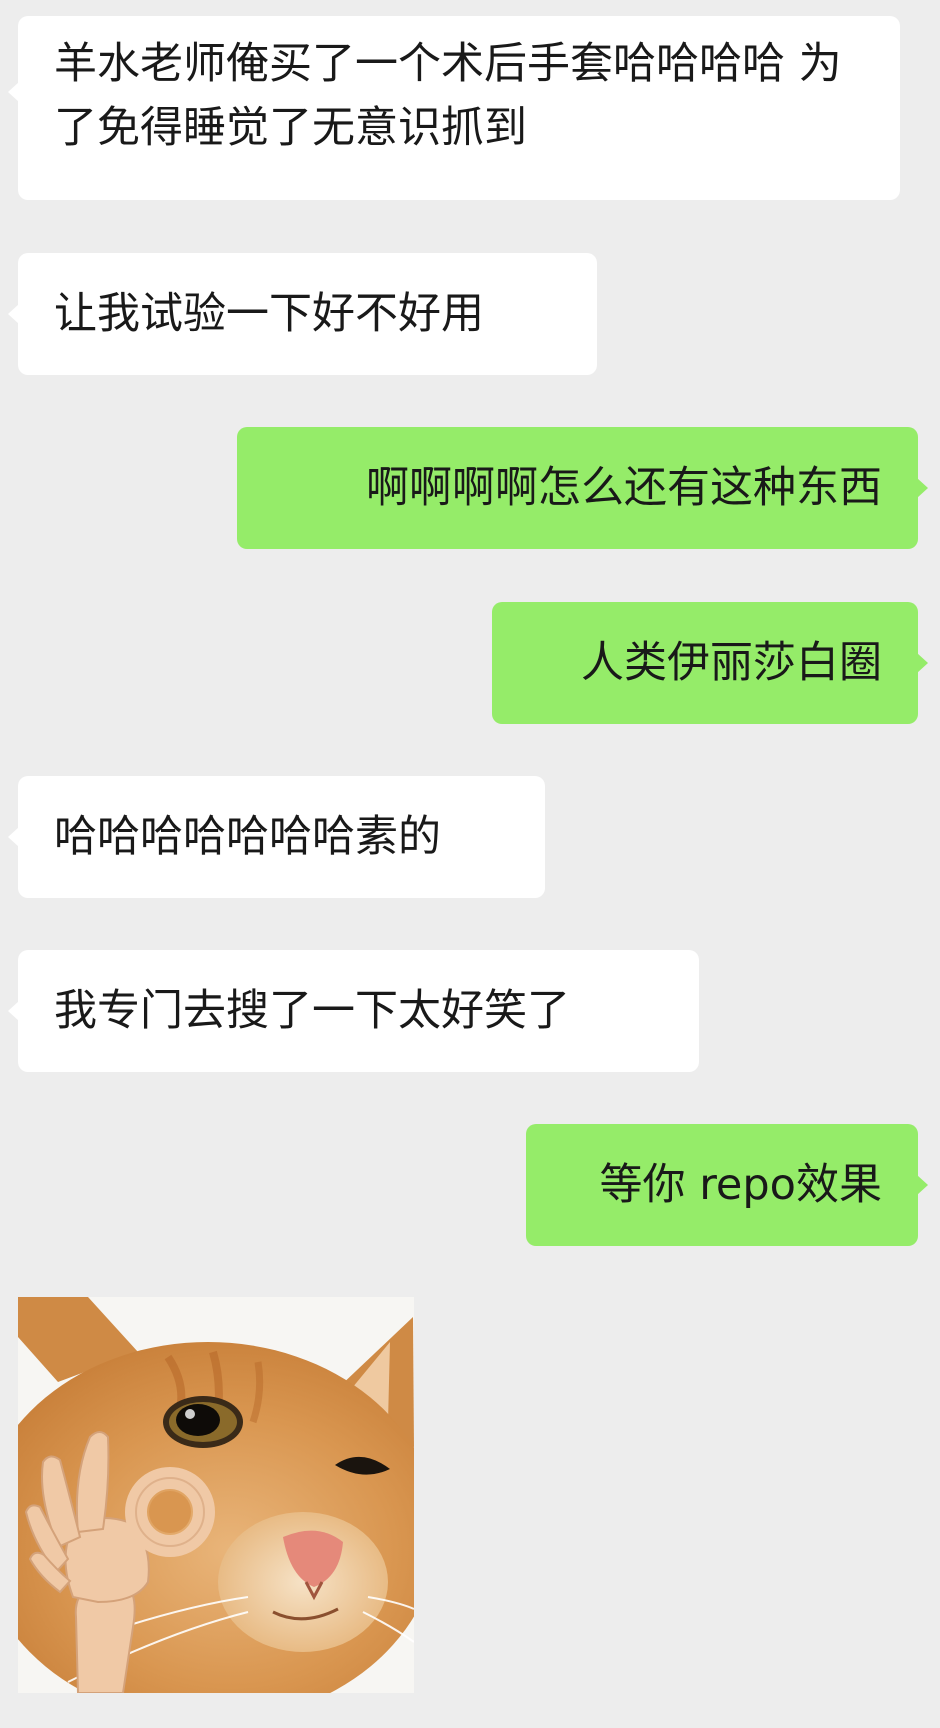  What do you see at coordinates (740, 1185) in the screenshot?
I see `message-text: 等你 repo效果` at bounding box center [740, 1185].